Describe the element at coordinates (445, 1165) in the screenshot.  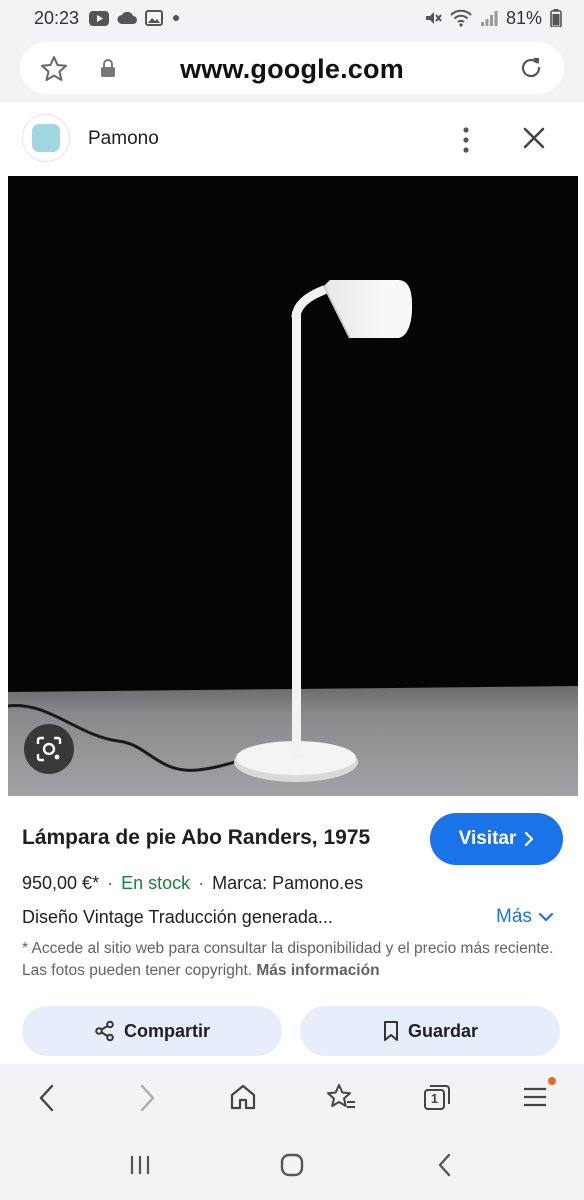
I see `back-nav-icon` at that location.